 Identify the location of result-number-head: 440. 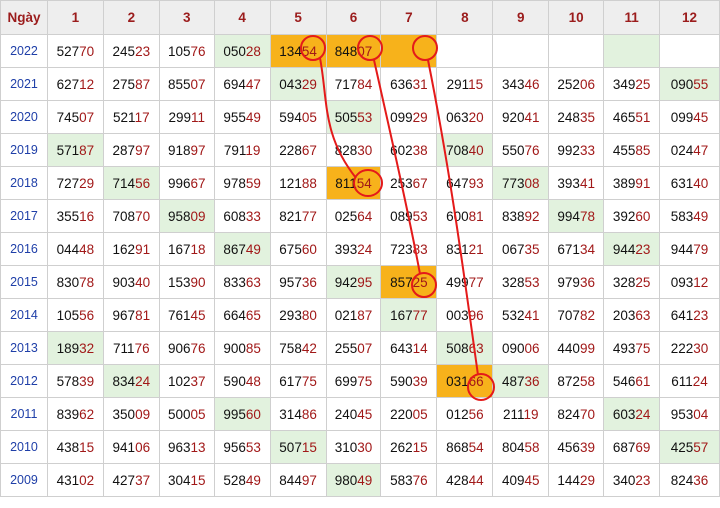
(568, 348).